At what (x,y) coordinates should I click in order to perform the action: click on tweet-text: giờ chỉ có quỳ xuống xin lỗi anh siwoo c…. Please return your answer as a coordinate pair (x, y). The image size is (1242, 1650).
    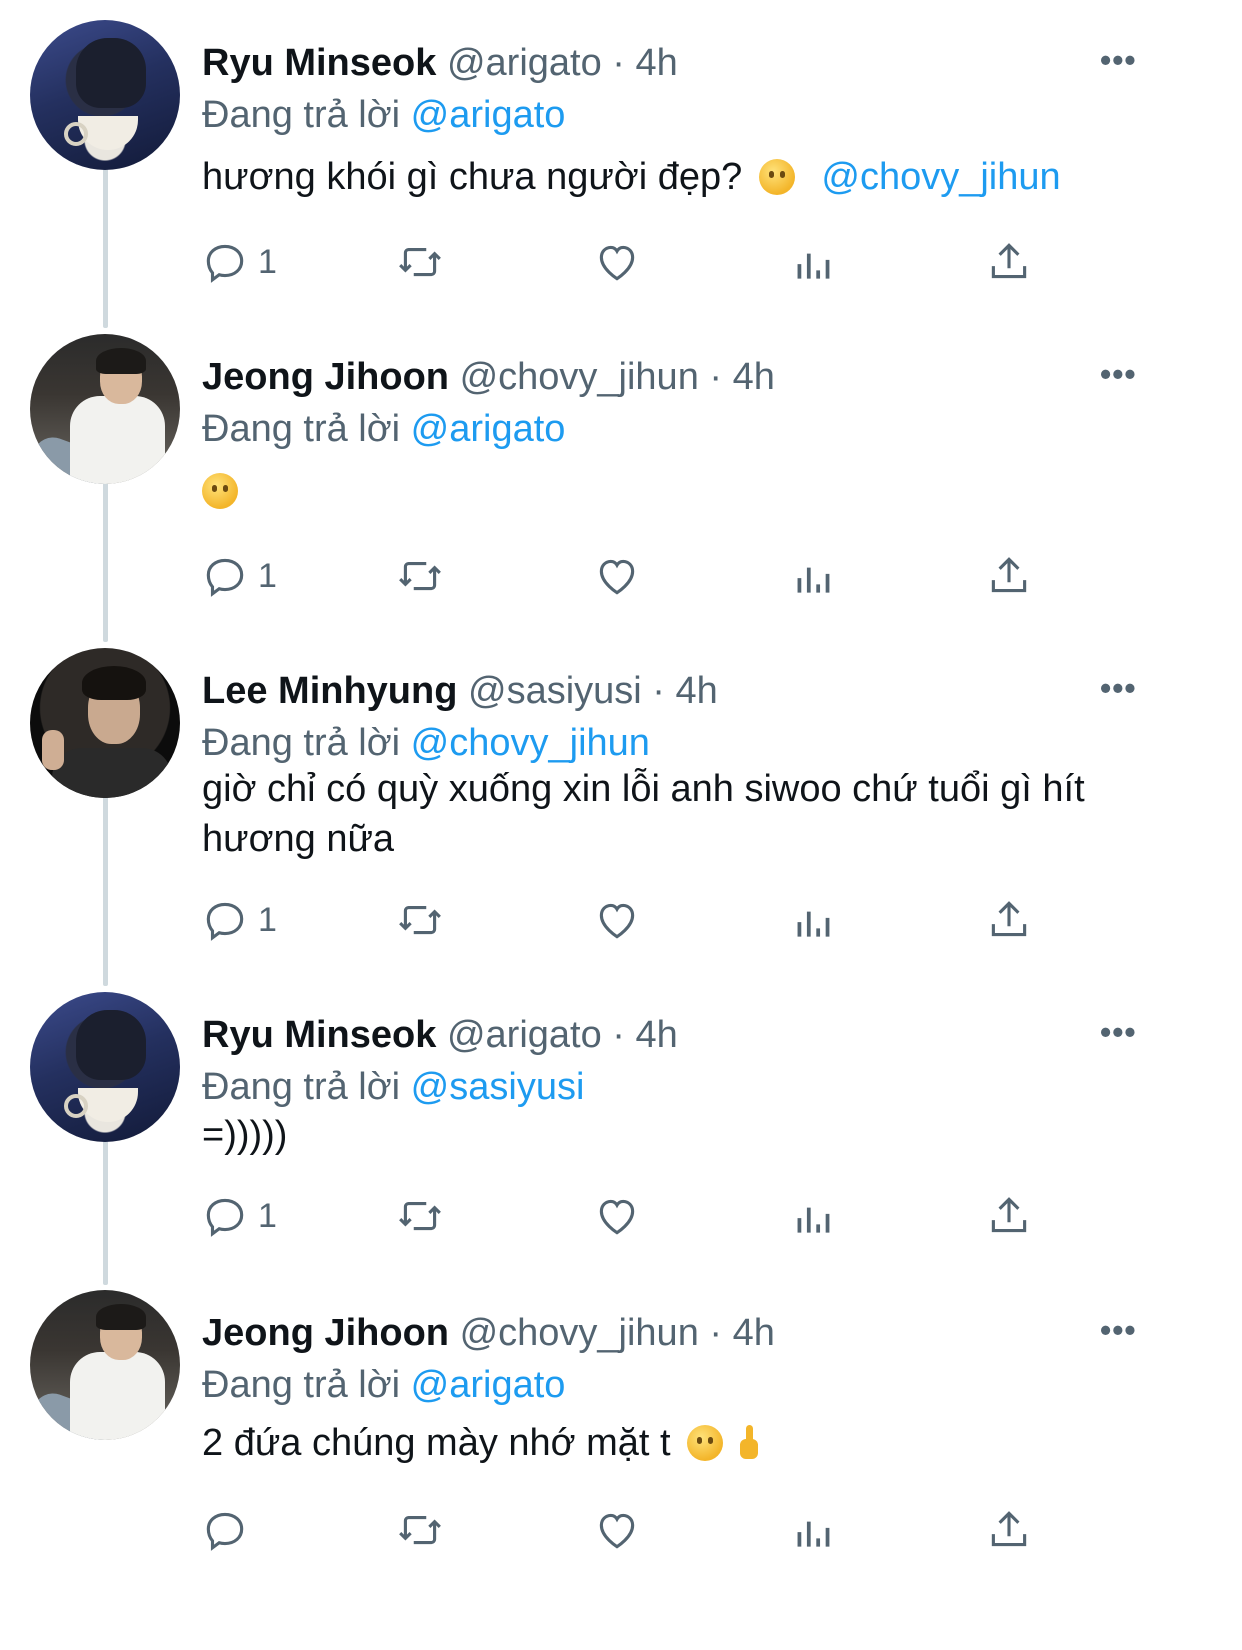
    Looking at the image, I should click on (643, 814).